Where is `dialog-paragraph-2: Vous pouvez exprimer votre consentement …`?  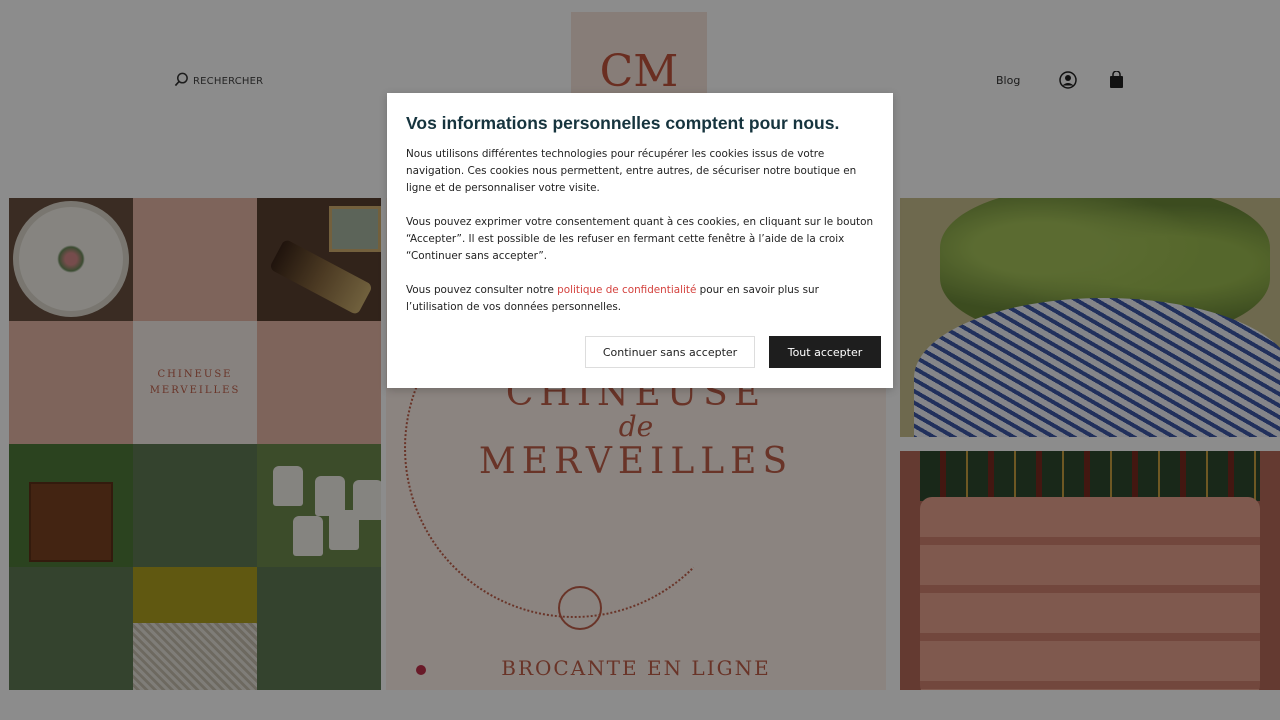
dialog-paragraph-2: Vous pouvez exprimer votre consentement … is located at coordinates (640, 239).